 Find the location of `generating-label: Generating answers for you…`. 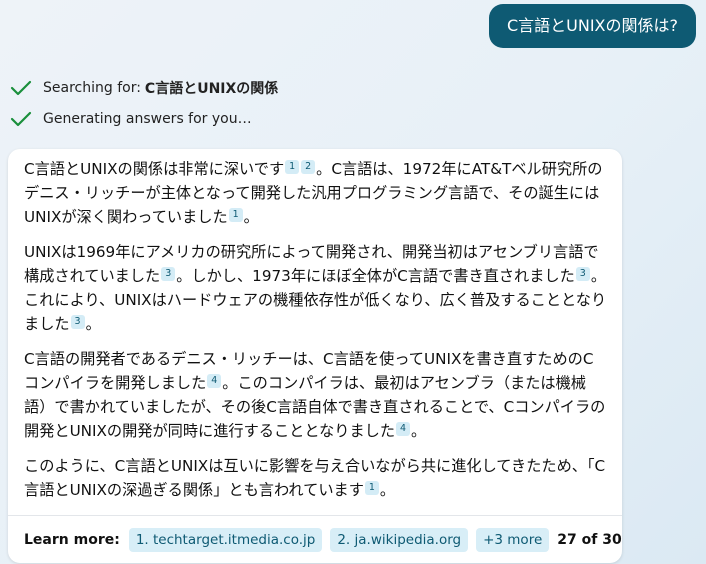

generating-label: Generating answers for you… is located at coordinates (147, 119).